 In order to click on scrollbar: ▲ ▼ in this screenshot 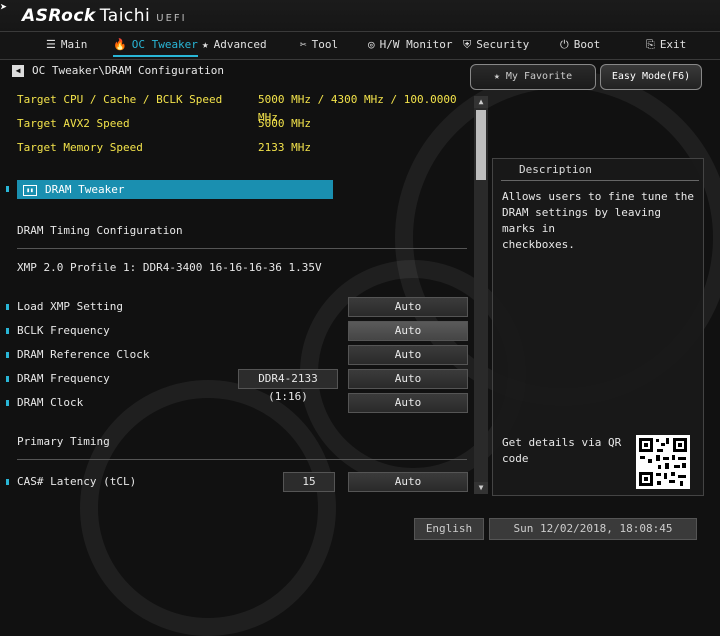, I will do `click(481, 295)`.